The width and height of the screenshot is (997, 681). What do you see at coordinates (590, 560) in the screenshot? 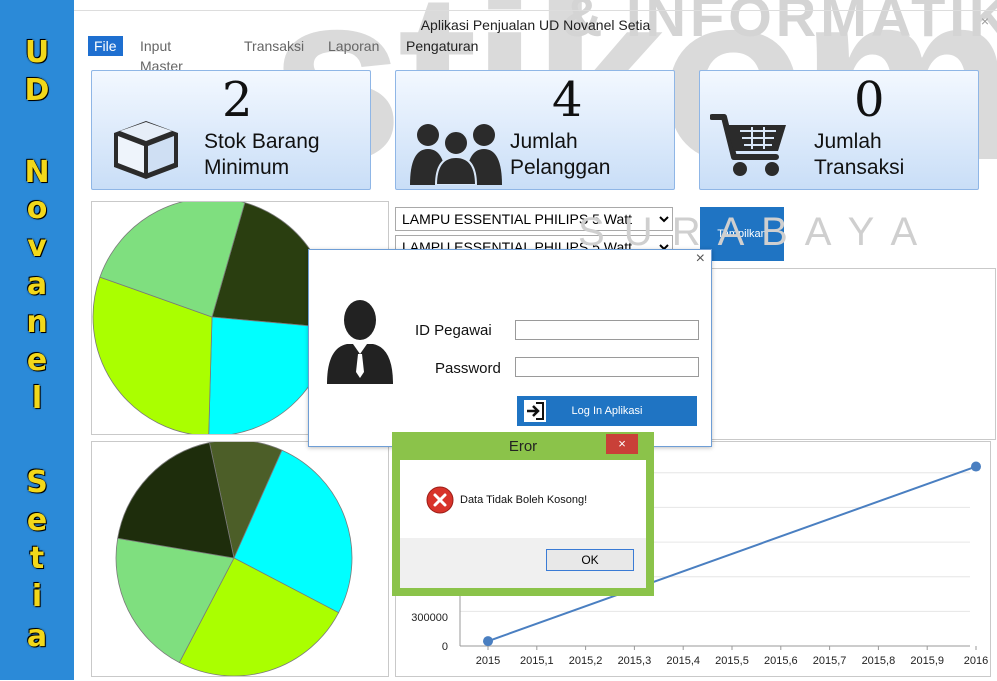
I see `ok-button: OK` at bounding box center [590, 560].